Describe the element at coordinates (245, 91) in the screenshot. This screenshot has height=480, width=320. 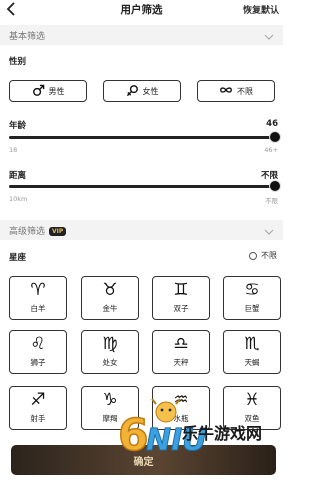
I see `gender-unlimited-label: 不限` at that location.